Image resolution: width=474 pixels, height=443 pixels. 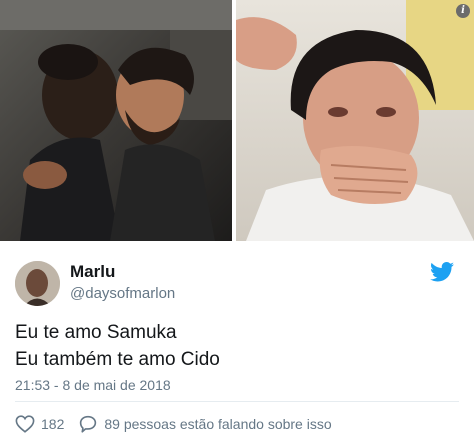 What do you see at coordinates (39, 424) in the screenshot?
I see `like-button: 182` at bounding box center [39, 424].